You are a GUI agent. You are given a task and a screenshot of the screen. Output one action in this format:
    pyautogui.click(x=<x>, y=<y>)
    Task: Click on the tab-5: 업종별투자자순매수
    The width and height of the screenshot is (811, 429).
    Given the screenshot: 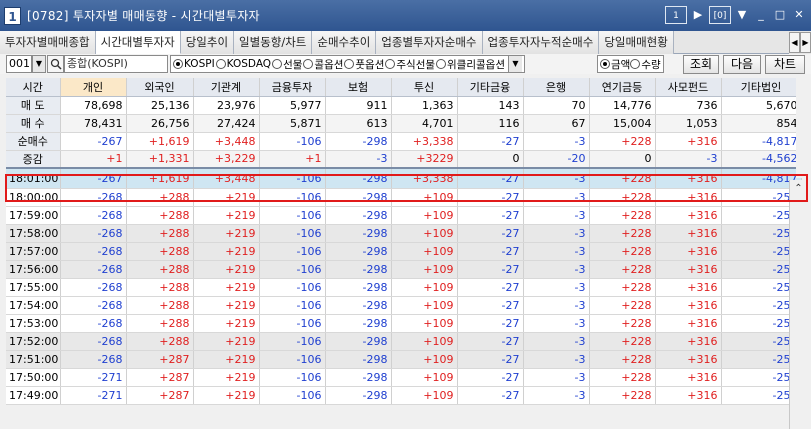 What is the action you would take?
    pyautogui.click(x=429, y=42)
    